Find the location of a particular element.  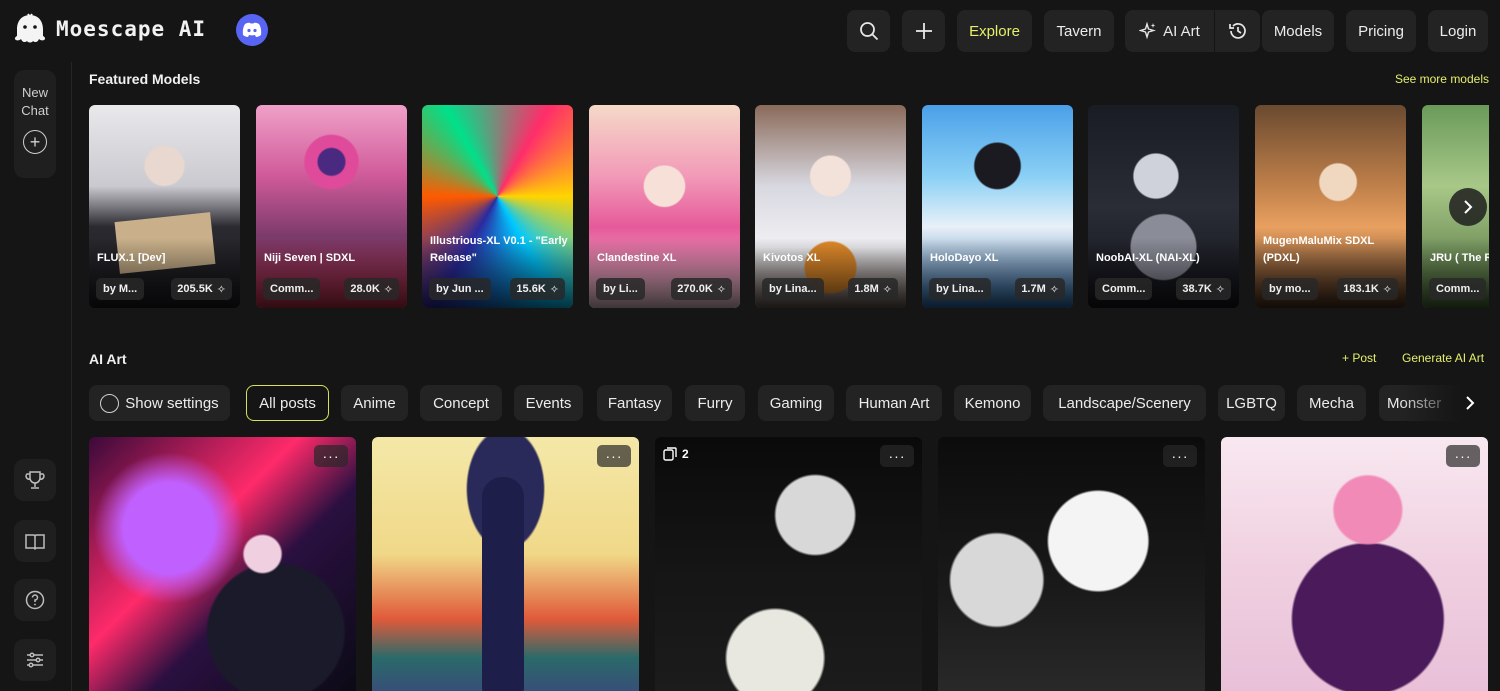

model-card: FLUX.1 [Dev] by M... 205.5K ✧ is located at coordinates (164, 206).